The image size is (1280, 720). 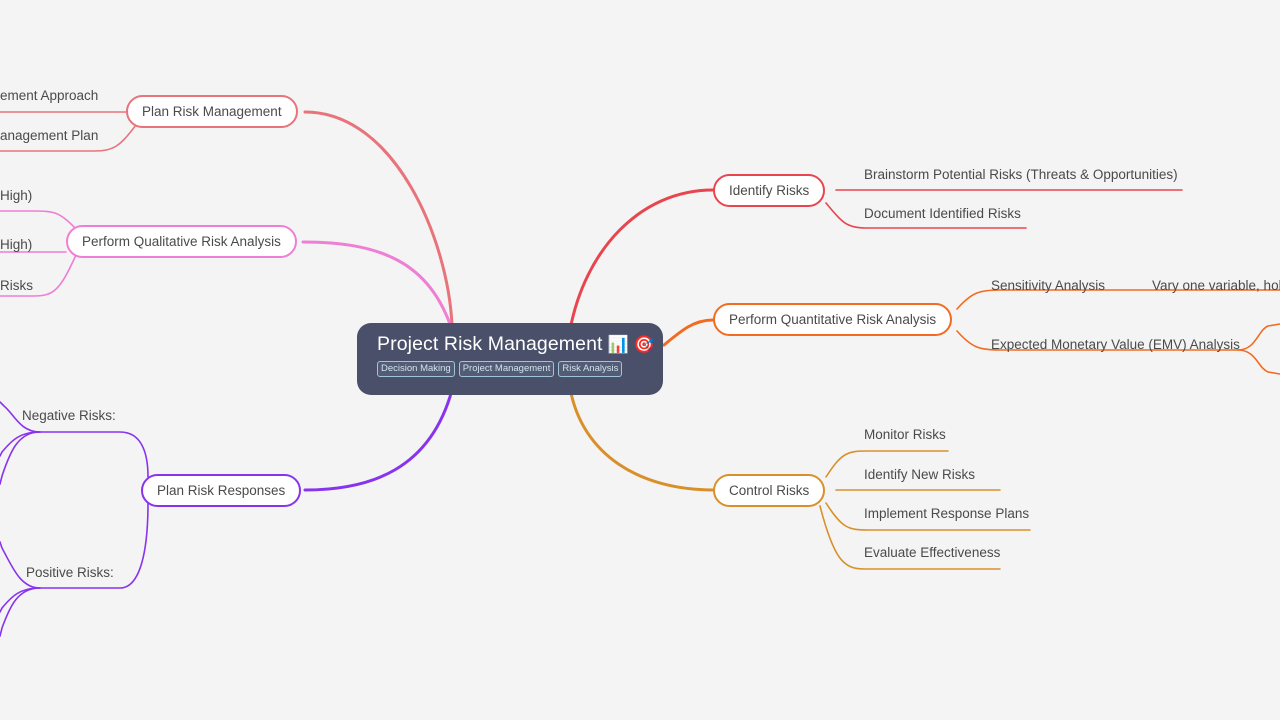 I want to click on leaf-label: Identify New Risks, so click(x=920, y=474).